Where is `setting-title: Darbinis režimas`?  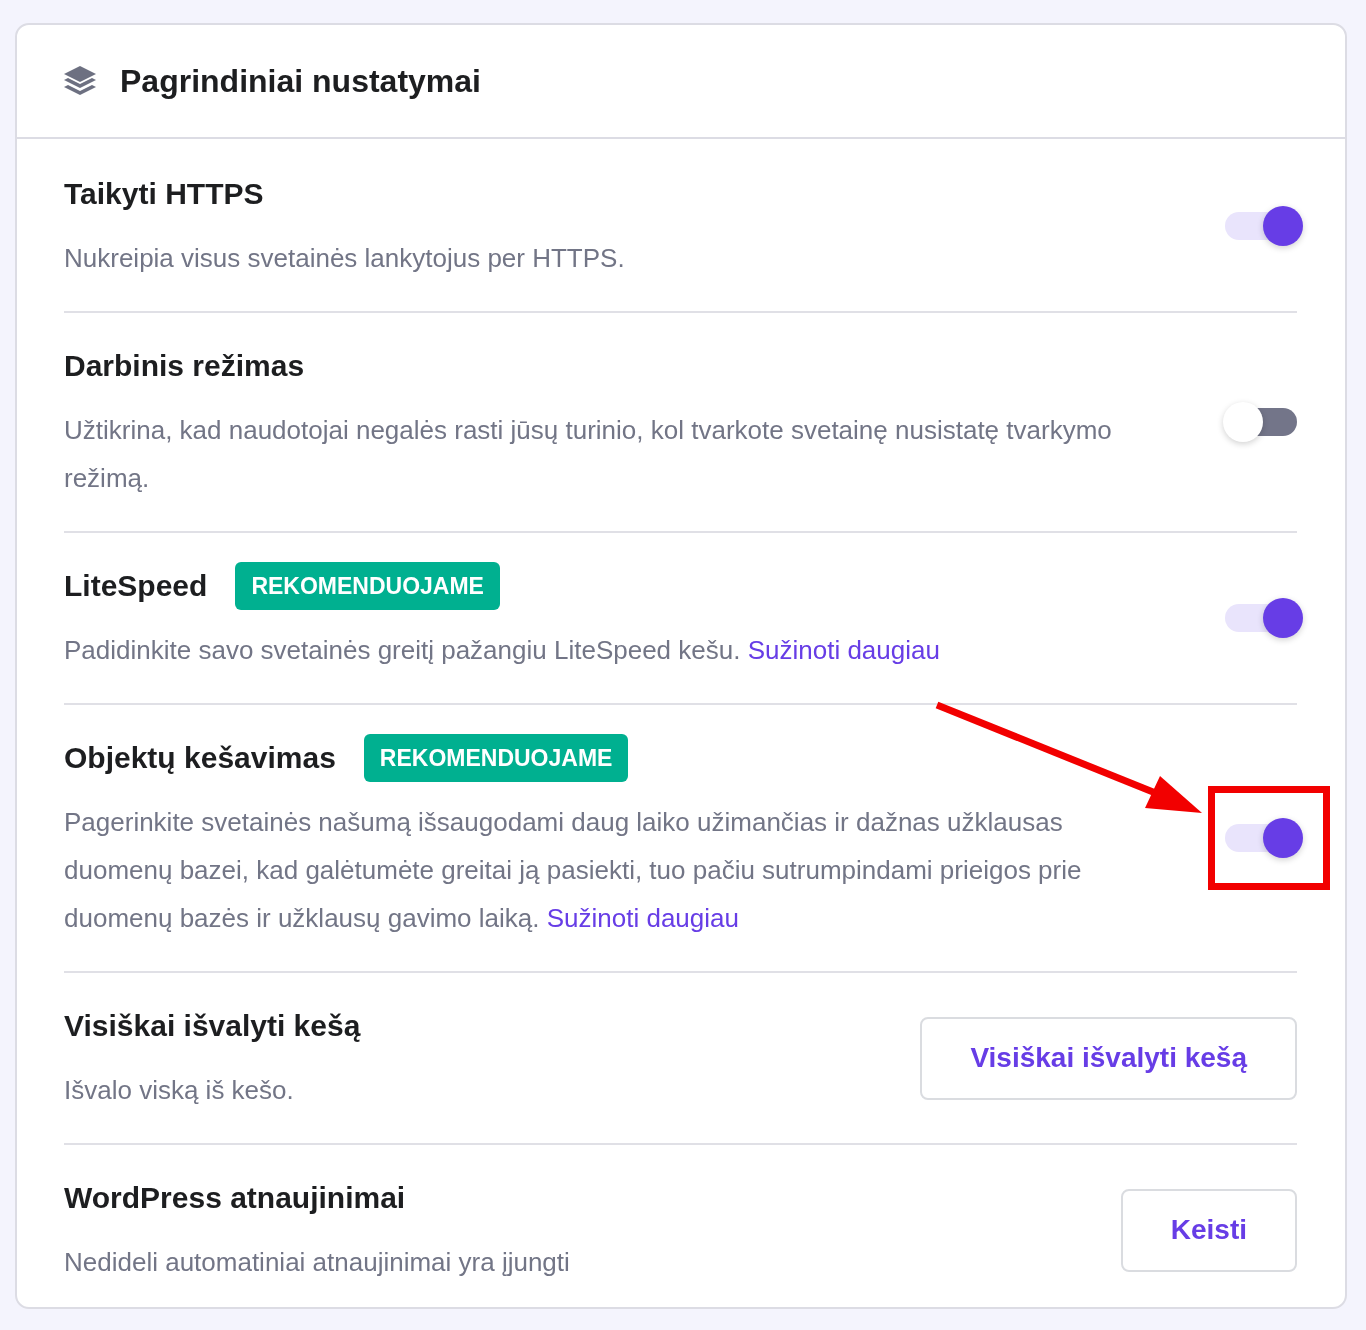 setting-title: Darbinis režimas is located at coordinates (184, 366).